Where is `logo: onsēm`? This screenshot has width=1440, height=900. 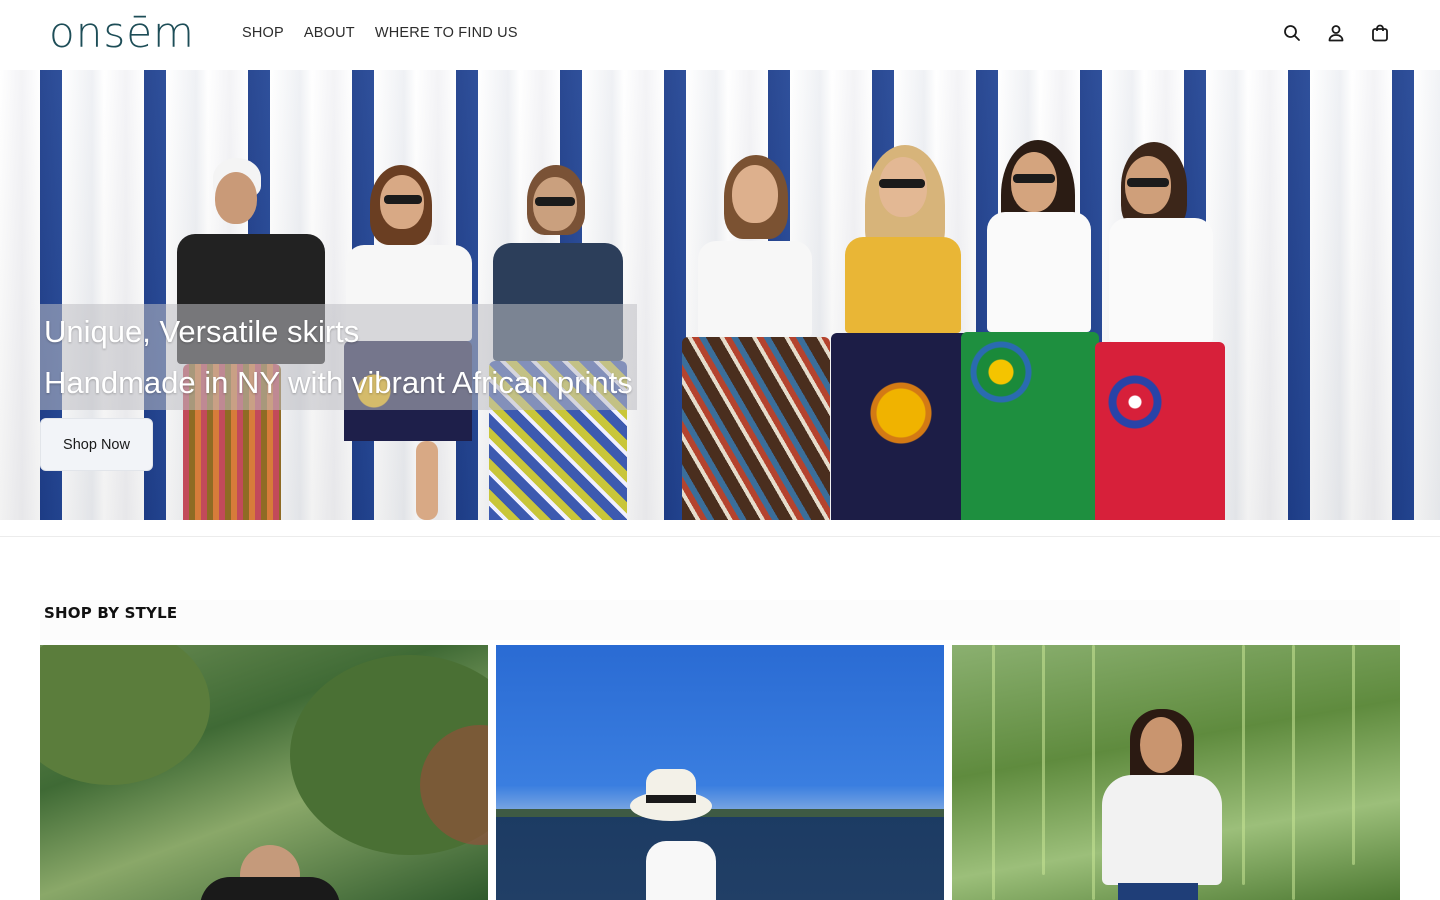
logo: onsēm is located at coordinates (122, 33).